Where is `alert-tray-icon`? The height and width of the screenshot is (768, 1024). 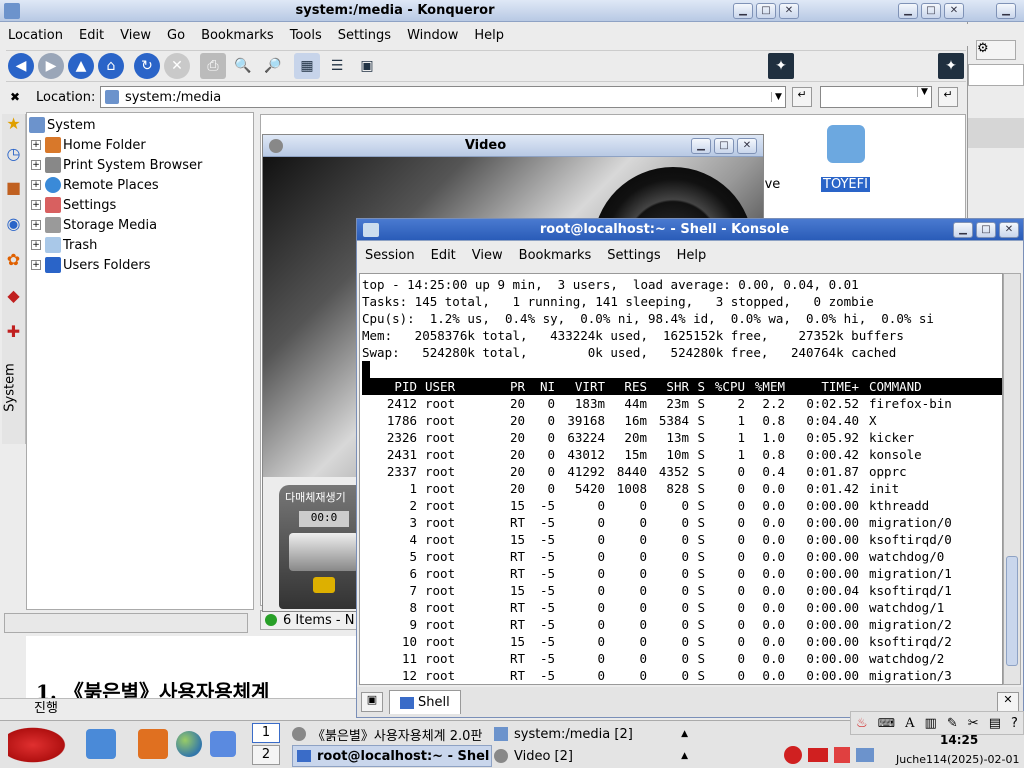
alert-tray-icon is located at coordinates (842, 755).